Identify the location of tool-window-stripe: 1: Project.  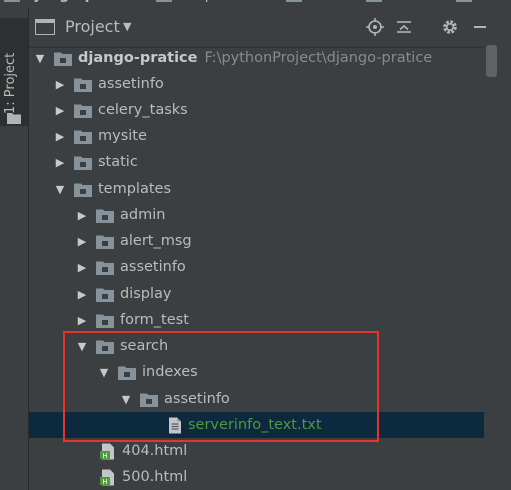
(14, 248).